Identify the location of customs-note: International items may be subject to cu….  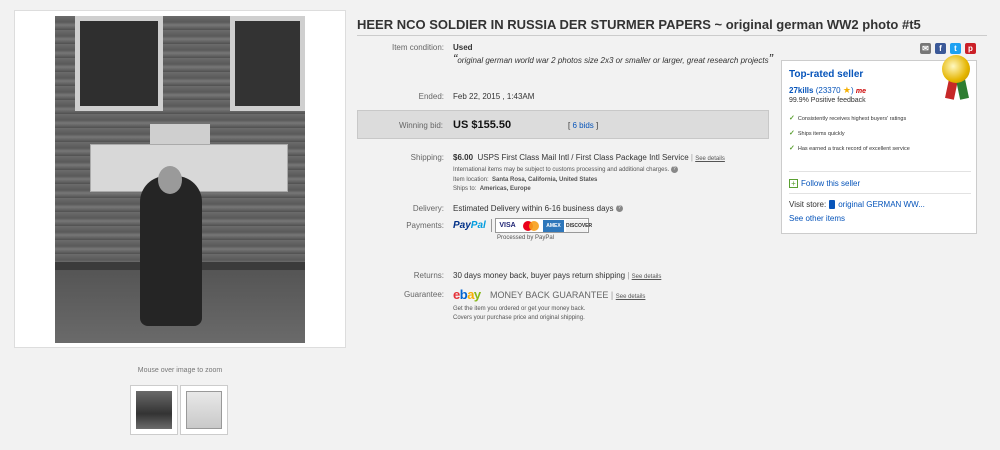
(565, 169).